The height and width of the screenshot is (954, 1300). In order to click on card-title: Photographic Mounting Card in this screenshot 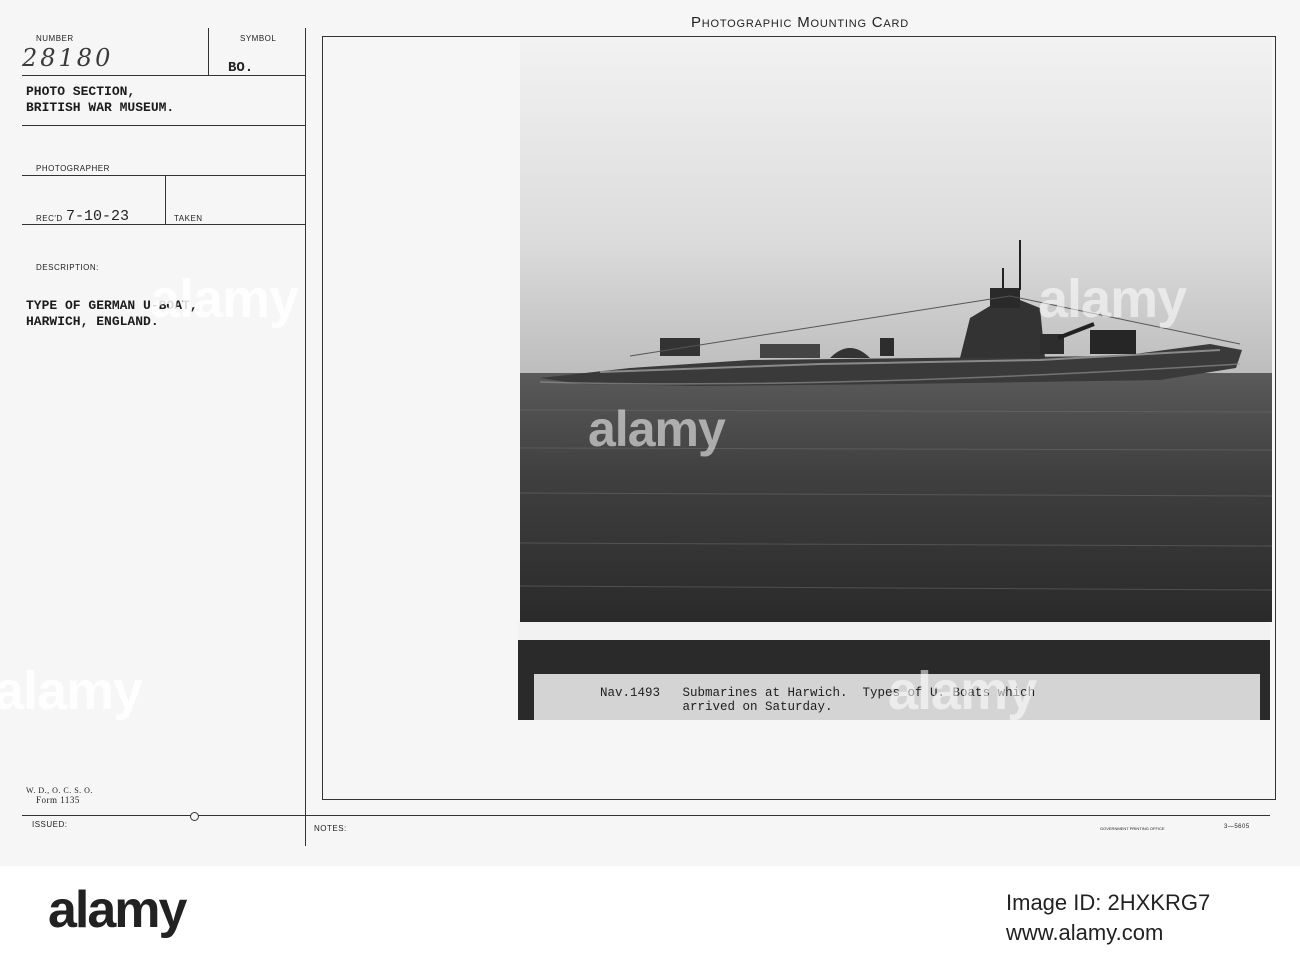, I will do `click(800, 22)`.